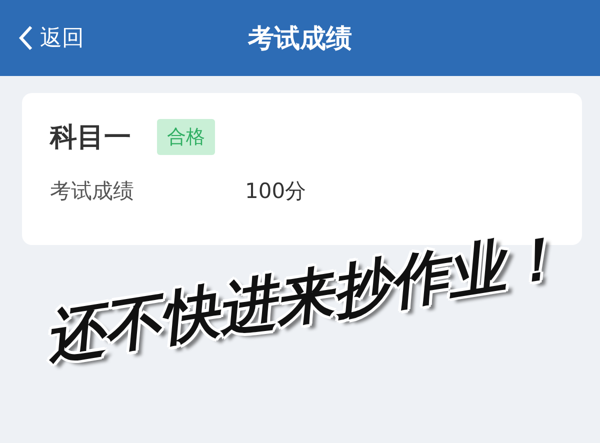 Image resolution: width=600 pixels, height=443 pixels. I want to click on subject-title: 科目一, so click(90, 138).